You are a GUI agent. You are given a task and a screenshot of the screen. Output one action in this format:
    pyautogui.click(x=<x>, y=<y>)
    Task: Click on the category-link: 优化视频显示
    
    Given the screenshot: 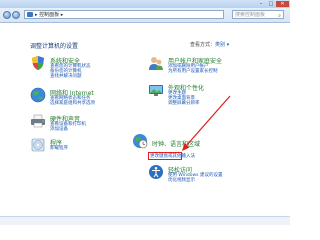 What is the action you would take?
    pyautogui.click(x=181, y=180)
    